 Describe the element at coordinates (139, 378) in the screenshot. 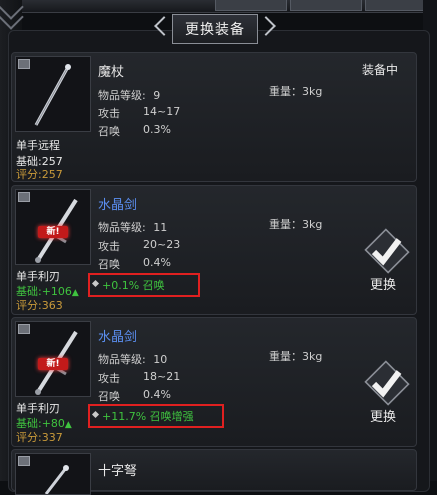

I see `attack-row: 攻击 18~21` at that location.